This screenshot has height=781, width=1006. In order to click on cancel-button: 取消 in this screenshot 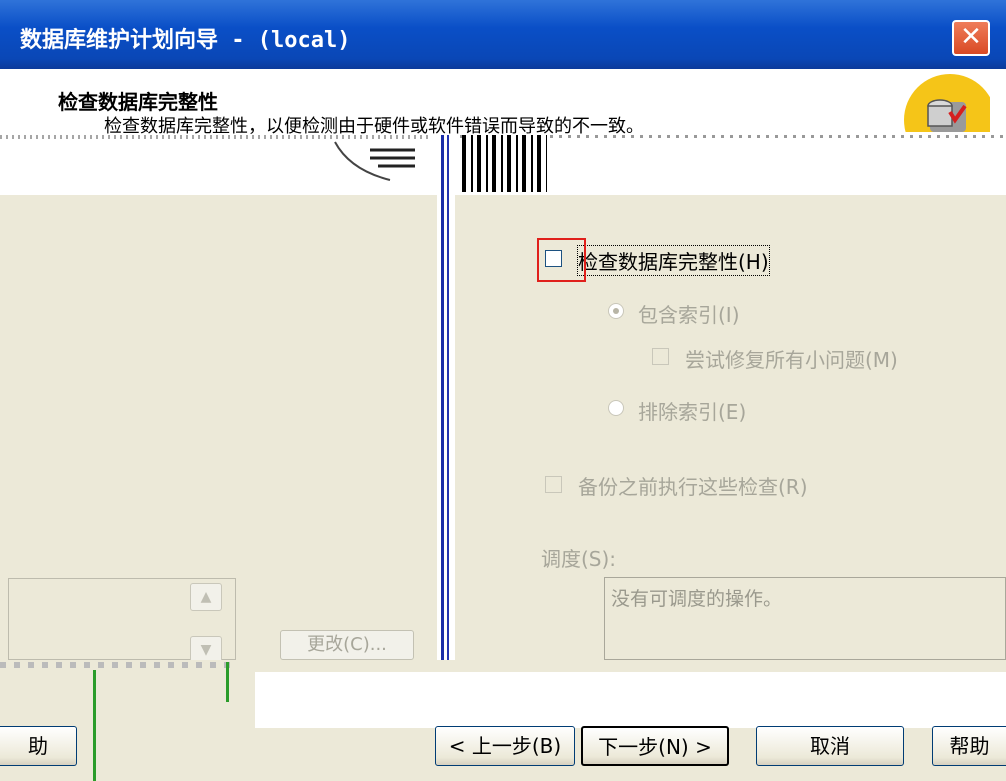, I will do `click(830, 746)`.